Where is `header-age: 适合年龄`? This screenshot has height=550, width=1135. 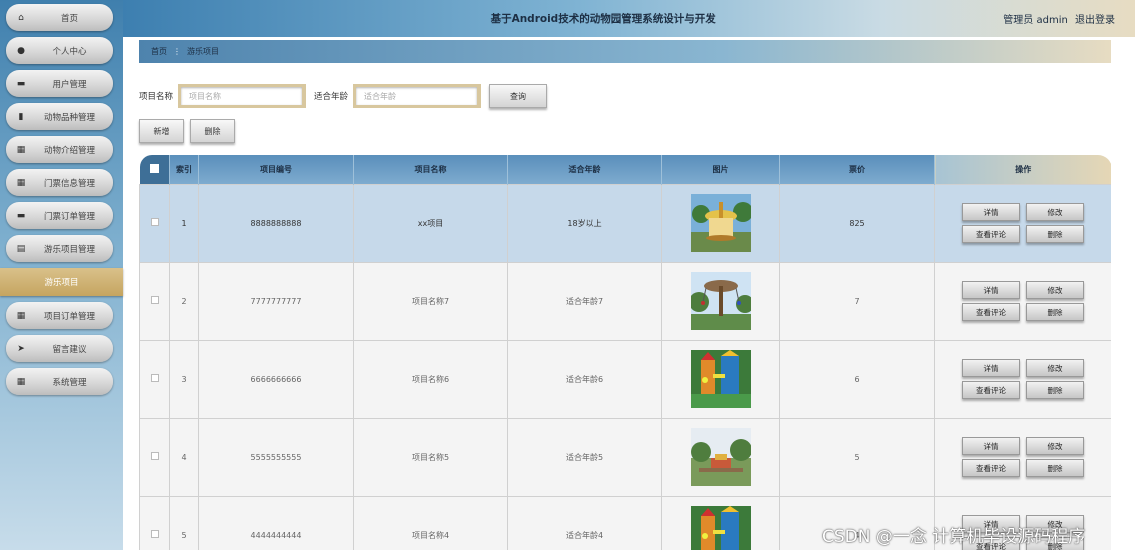 header-age: 适合年龄 is located at coordinates (584, 169).